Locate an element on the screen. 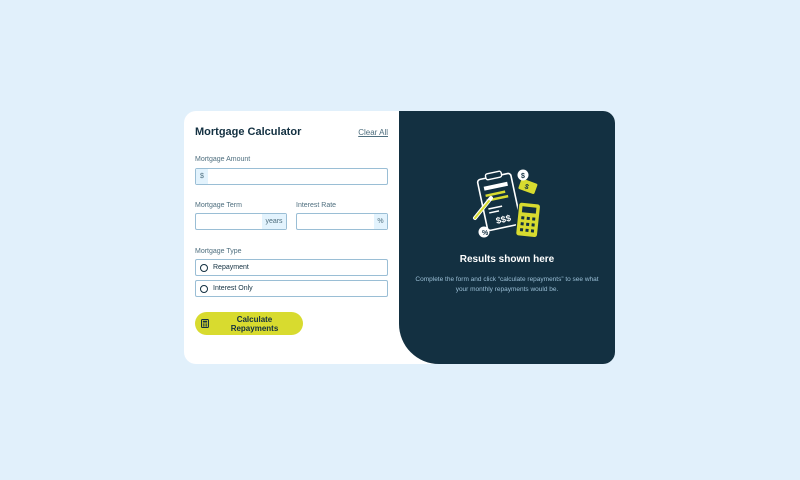  form-title: Mortgage Calculator is located at coordinates (248, 132).